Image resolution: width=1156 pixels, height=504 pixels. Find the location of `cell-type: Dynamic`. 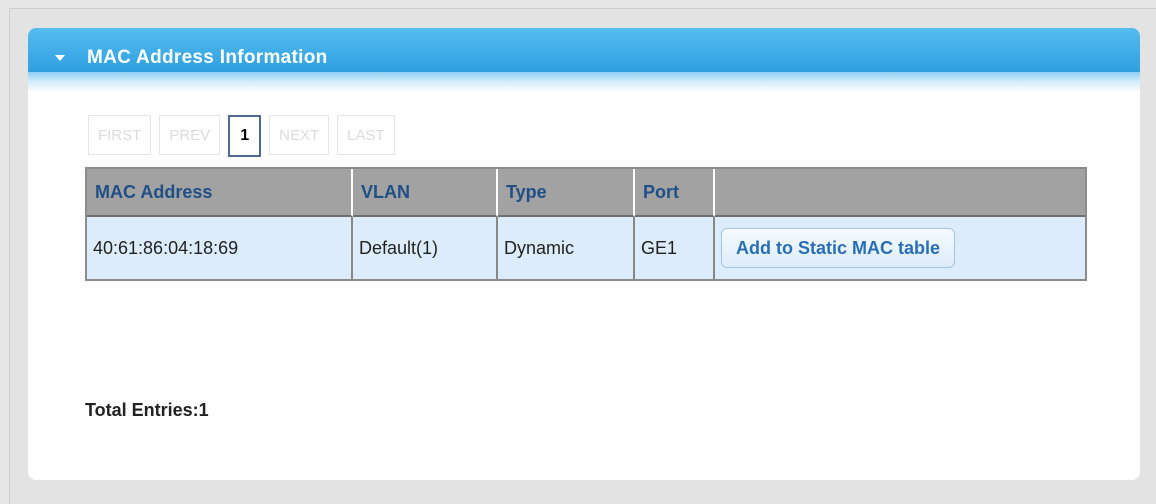

cell-type: Dynamic is located at coordinates (566, 248).